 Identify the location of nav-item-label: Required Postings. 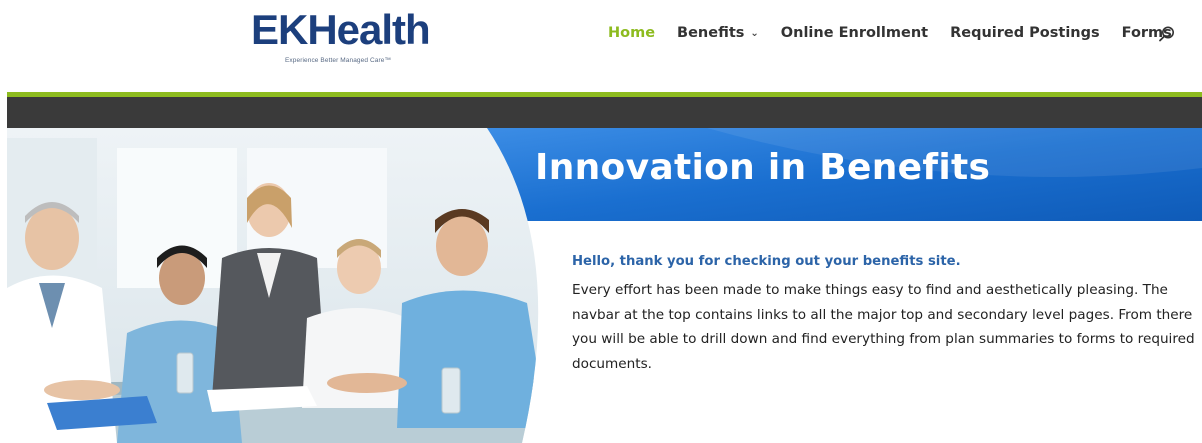
(1025, 33).